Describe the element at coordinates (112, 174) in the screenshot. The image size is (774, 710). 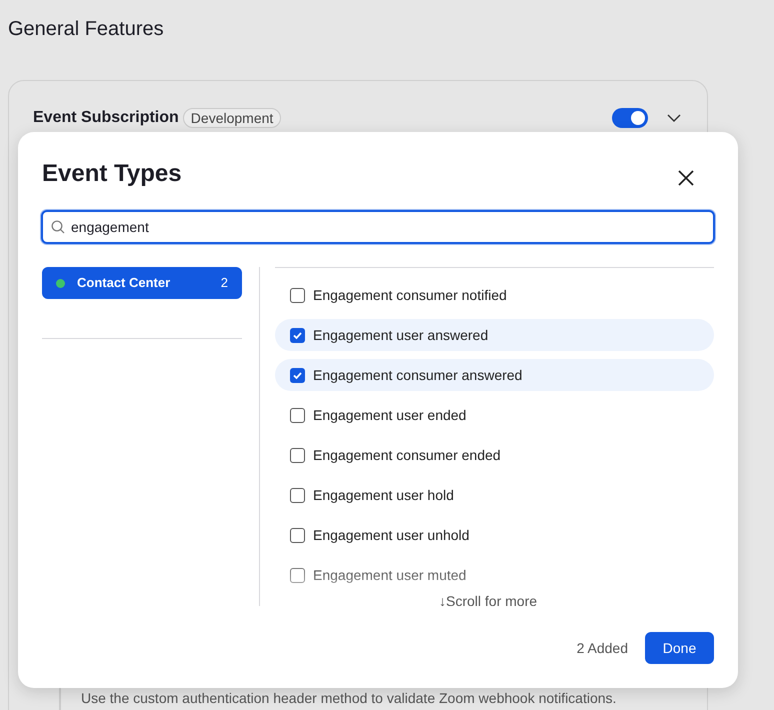
I see `dialog-title: Event Types` at that location.